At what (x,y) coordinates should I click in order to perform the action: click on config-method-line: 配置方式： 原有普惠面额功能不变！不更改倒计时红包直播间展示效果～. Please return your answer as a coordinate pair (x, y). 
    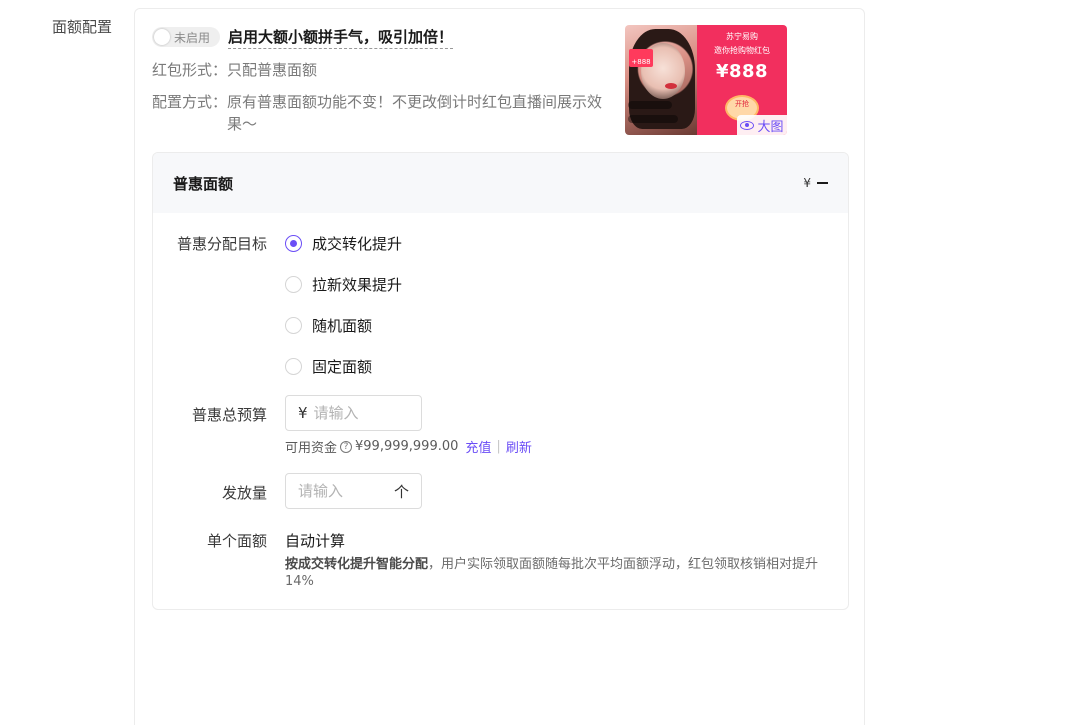
    Looking at the image, I should click on (382, 113).